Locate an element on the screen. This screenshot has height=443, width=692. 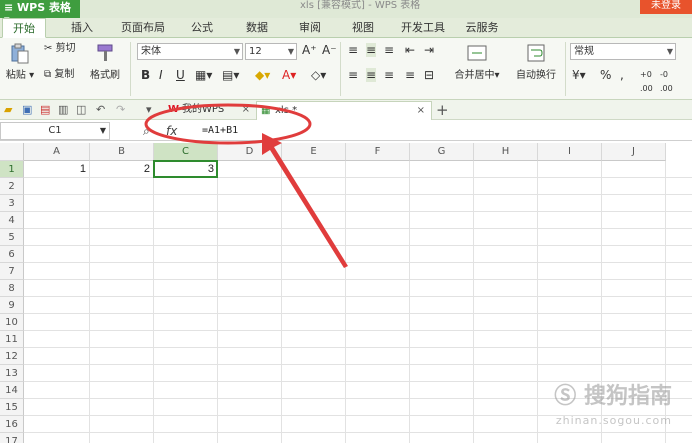
title-bar: ≡ WPS 表格 ▾ xls [兼容模式] - WPS 表格 未登录 is located at coordinates (346, 9).